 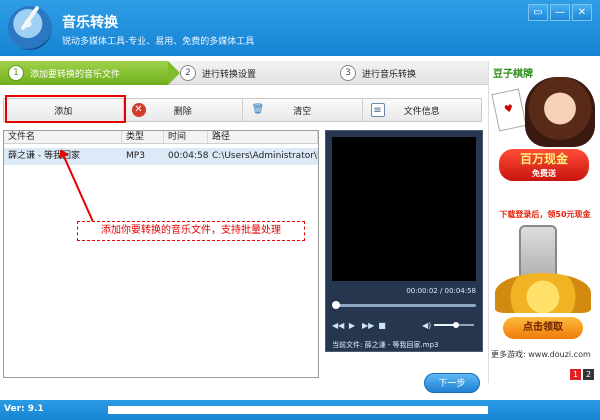 I want to click on ad-claim-button: 点击领取, so click(x=543, y=328).